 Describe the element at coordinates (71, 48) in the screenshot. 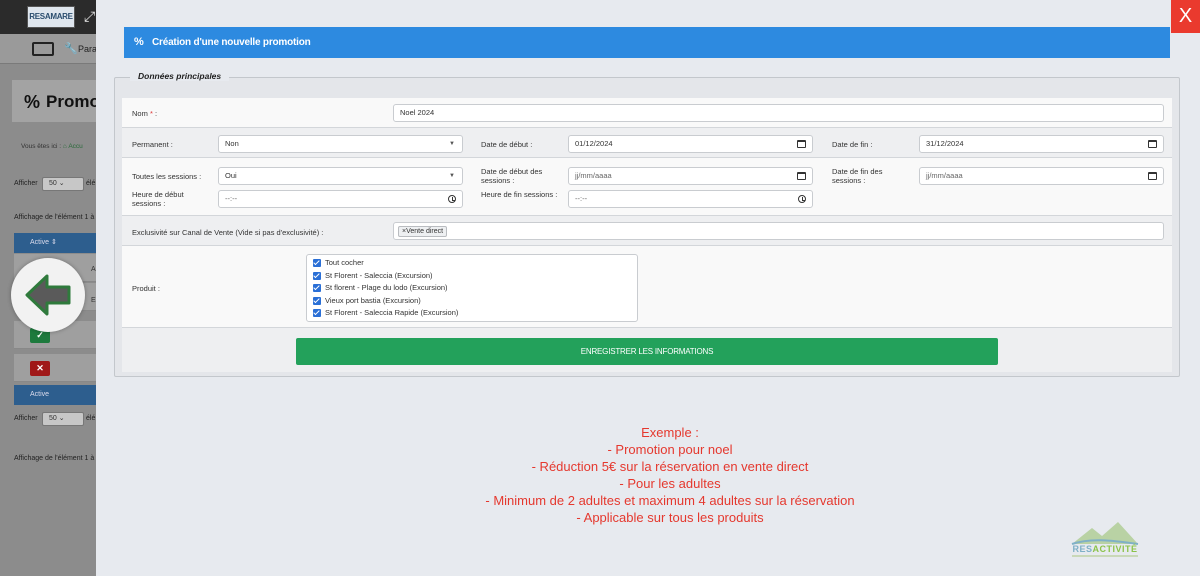

I see `wrench-icon: 🔧` at that location.